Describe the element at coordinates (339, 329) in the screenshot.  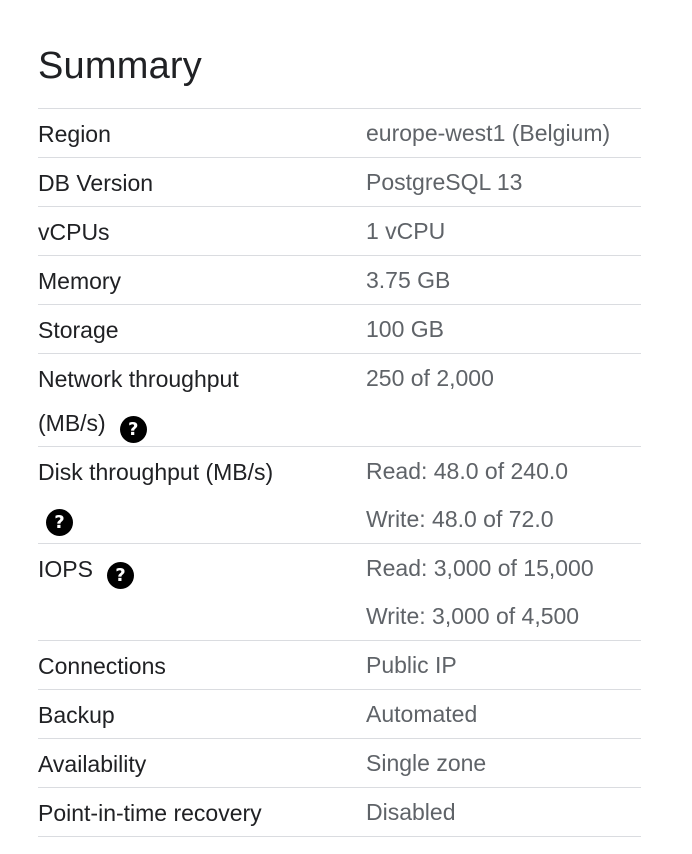
I see `row-storage: Storage 100 GB` at that location.